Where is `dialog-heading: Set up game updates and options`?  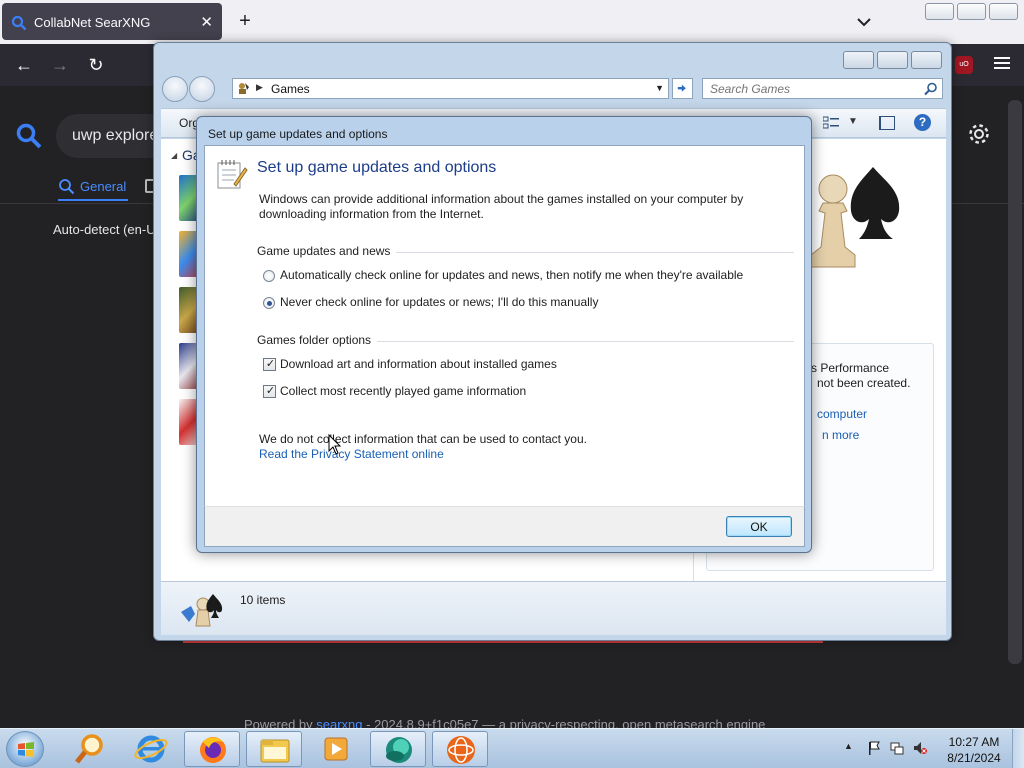 dialog-heading: Set up game updates and options is located at coordinates (377, 167).